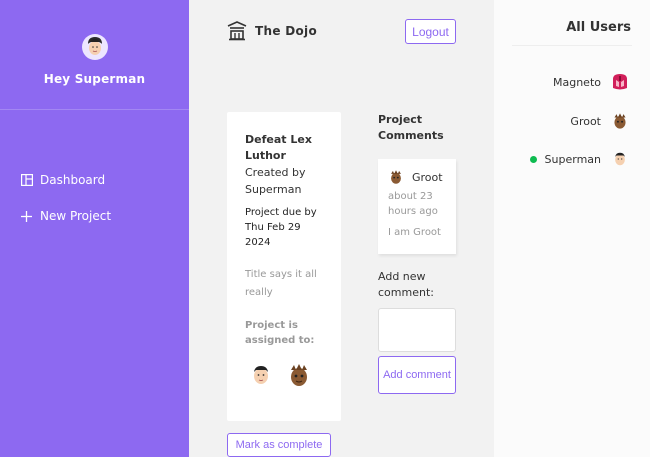 This screenshot has height=457, width=650. What do you see at coordinates (414, 232) in the screenshot?
I see `comment-text: I am Groot` at bounding box center [414, 232].